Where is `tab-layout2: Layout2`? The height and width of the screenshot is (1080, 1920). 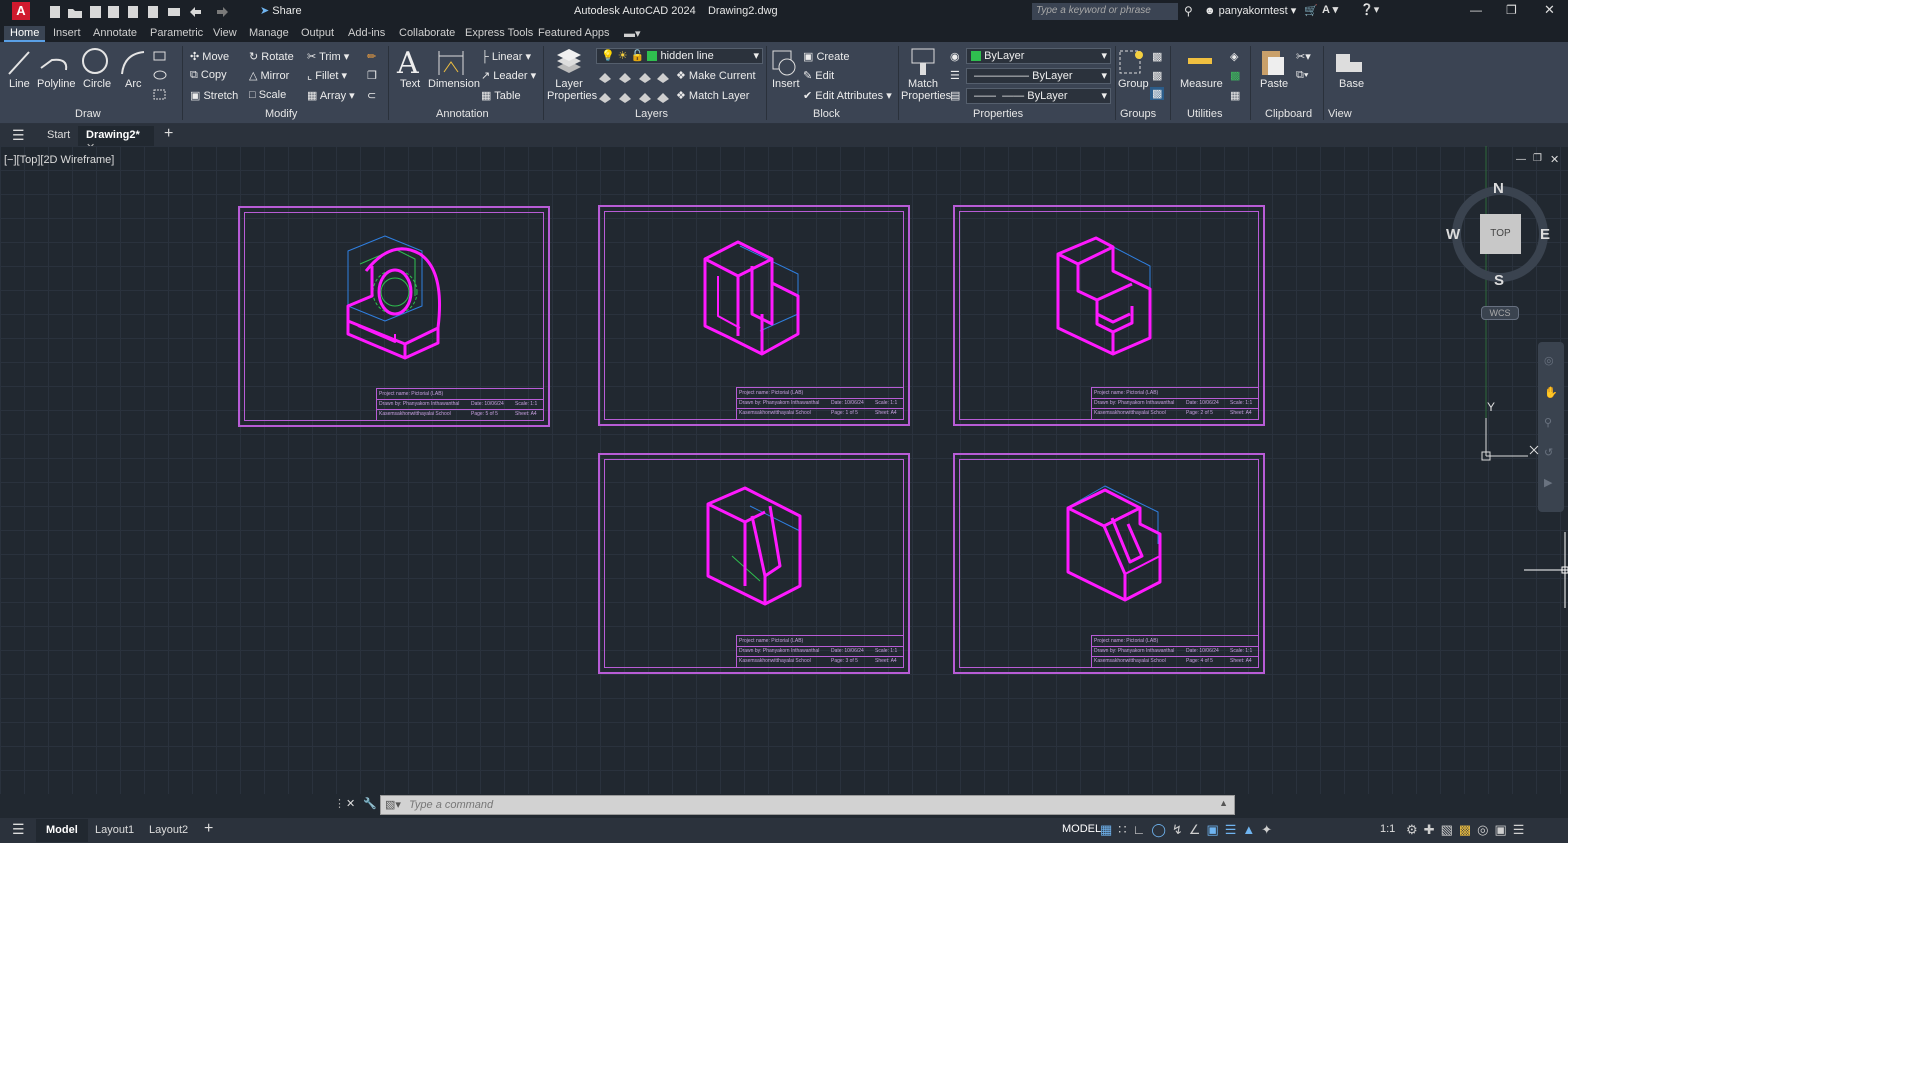
tab-layout2: Layout2 is located at coordinates (168, 830).